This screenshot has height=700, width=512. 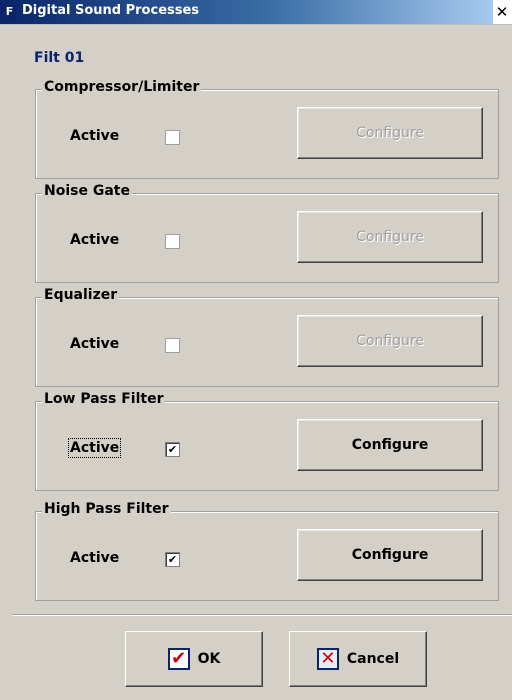 What do you see at coordinates (87, 191) in the screenshot?
I see `group-label: Noise Gate` at bounding box center [87, 191].